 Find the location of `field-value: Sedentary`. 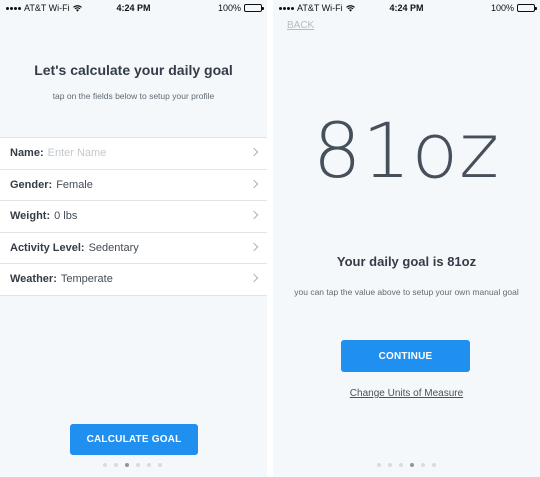

field-value: Sedentary is located at coordinates (113, 247).